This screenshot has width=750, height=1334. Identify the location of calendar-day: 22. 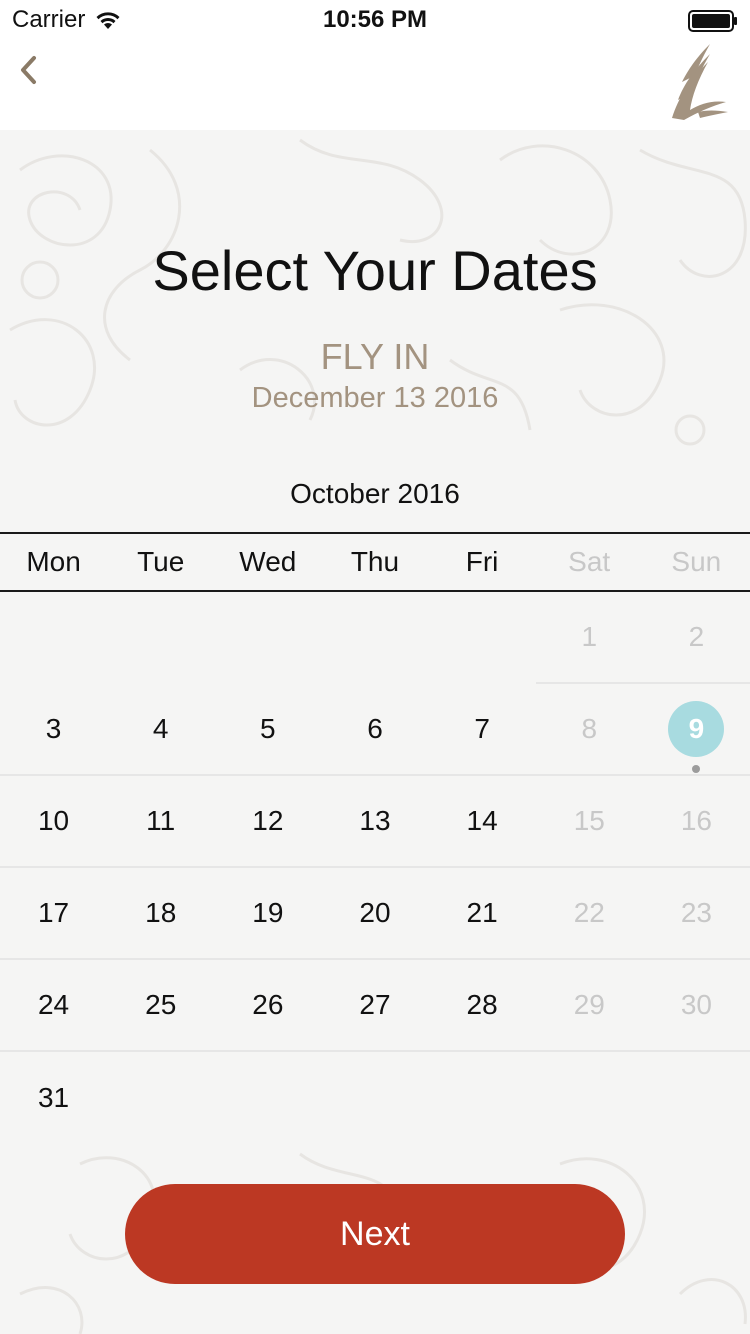
(589, 914).